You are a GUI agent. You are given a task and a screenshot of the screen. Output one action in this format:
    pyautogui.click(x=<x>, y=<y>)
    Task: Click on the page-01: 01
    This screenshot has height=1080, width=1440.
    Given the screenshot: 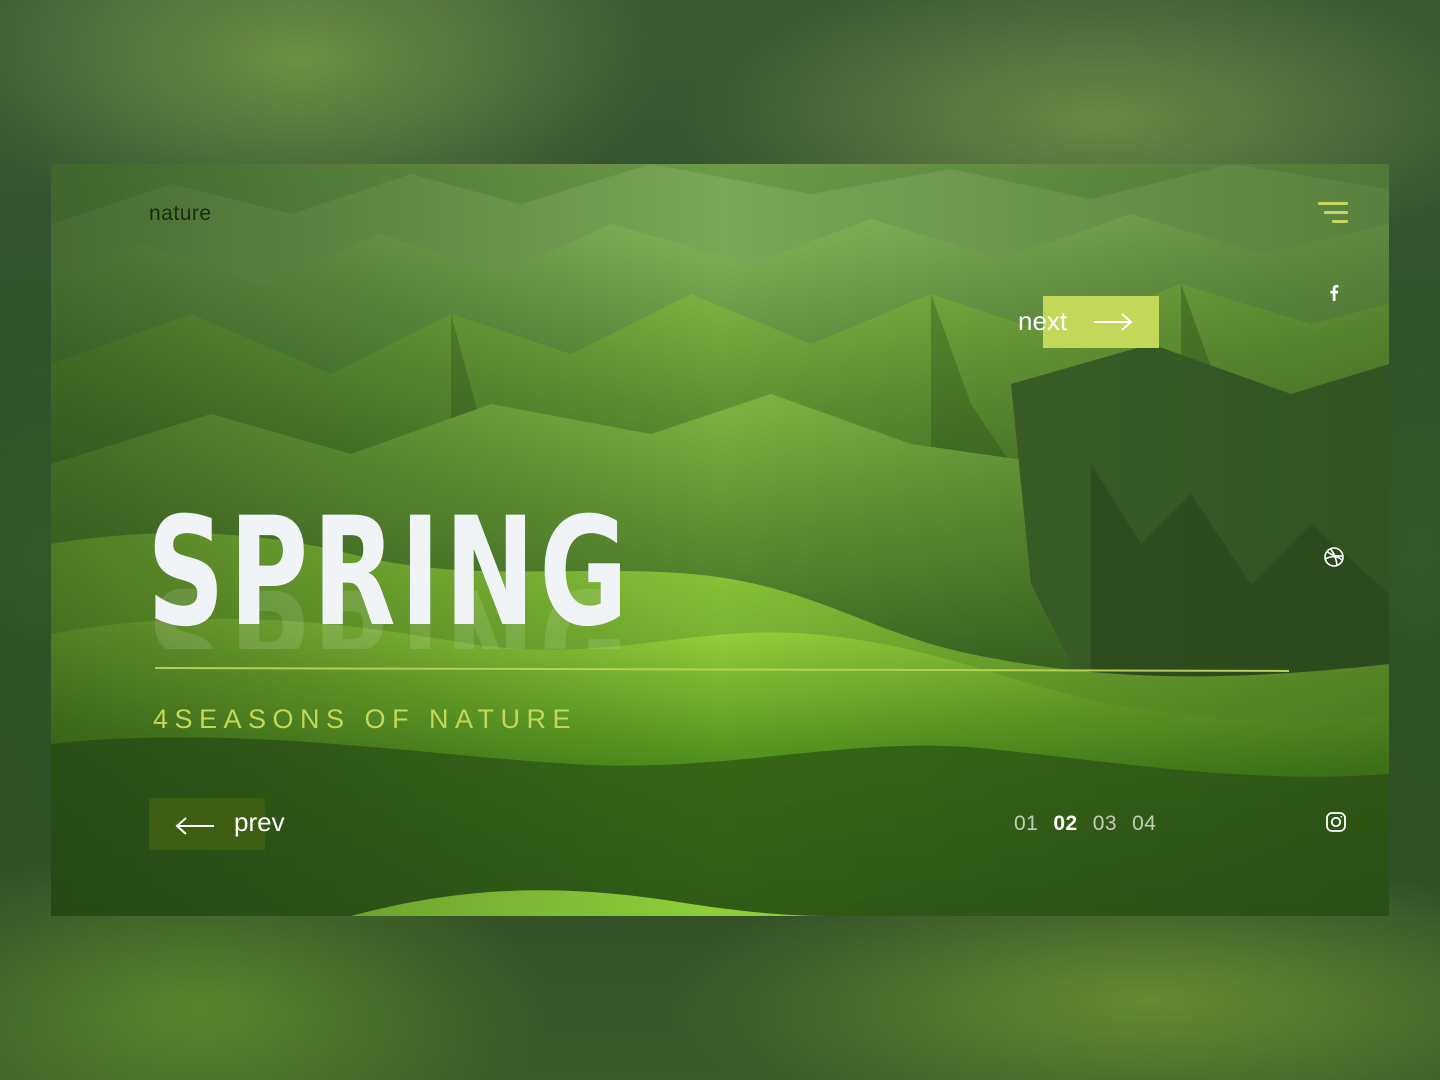 What is the action you would take?
    pyautogui.click(x=1026, y=824)
    